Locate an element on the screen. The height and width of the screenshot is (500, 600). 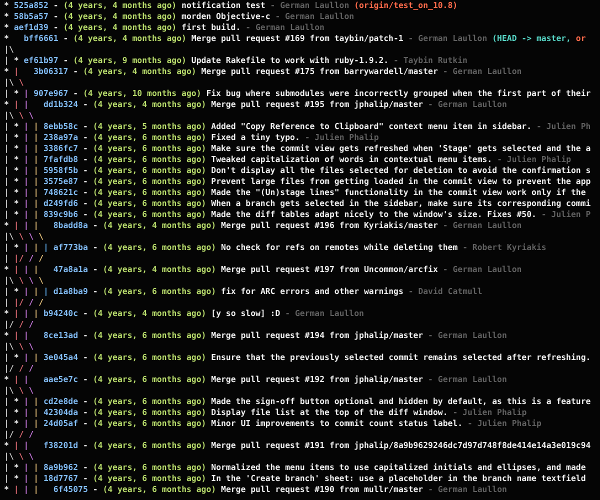
graph-lines: | |/ / / is located at coordinates (24, 258).